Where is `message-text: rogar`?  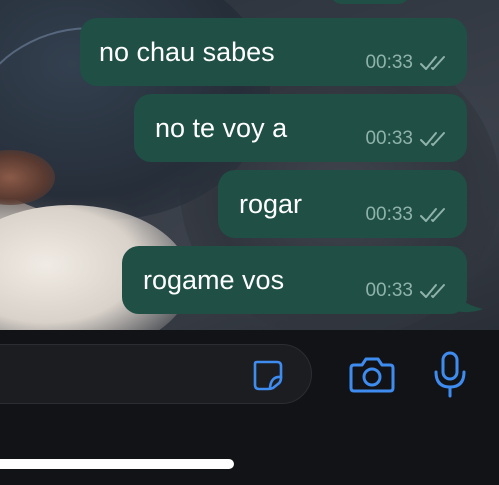
message-text: rogar is located at coordinates (271, 204).